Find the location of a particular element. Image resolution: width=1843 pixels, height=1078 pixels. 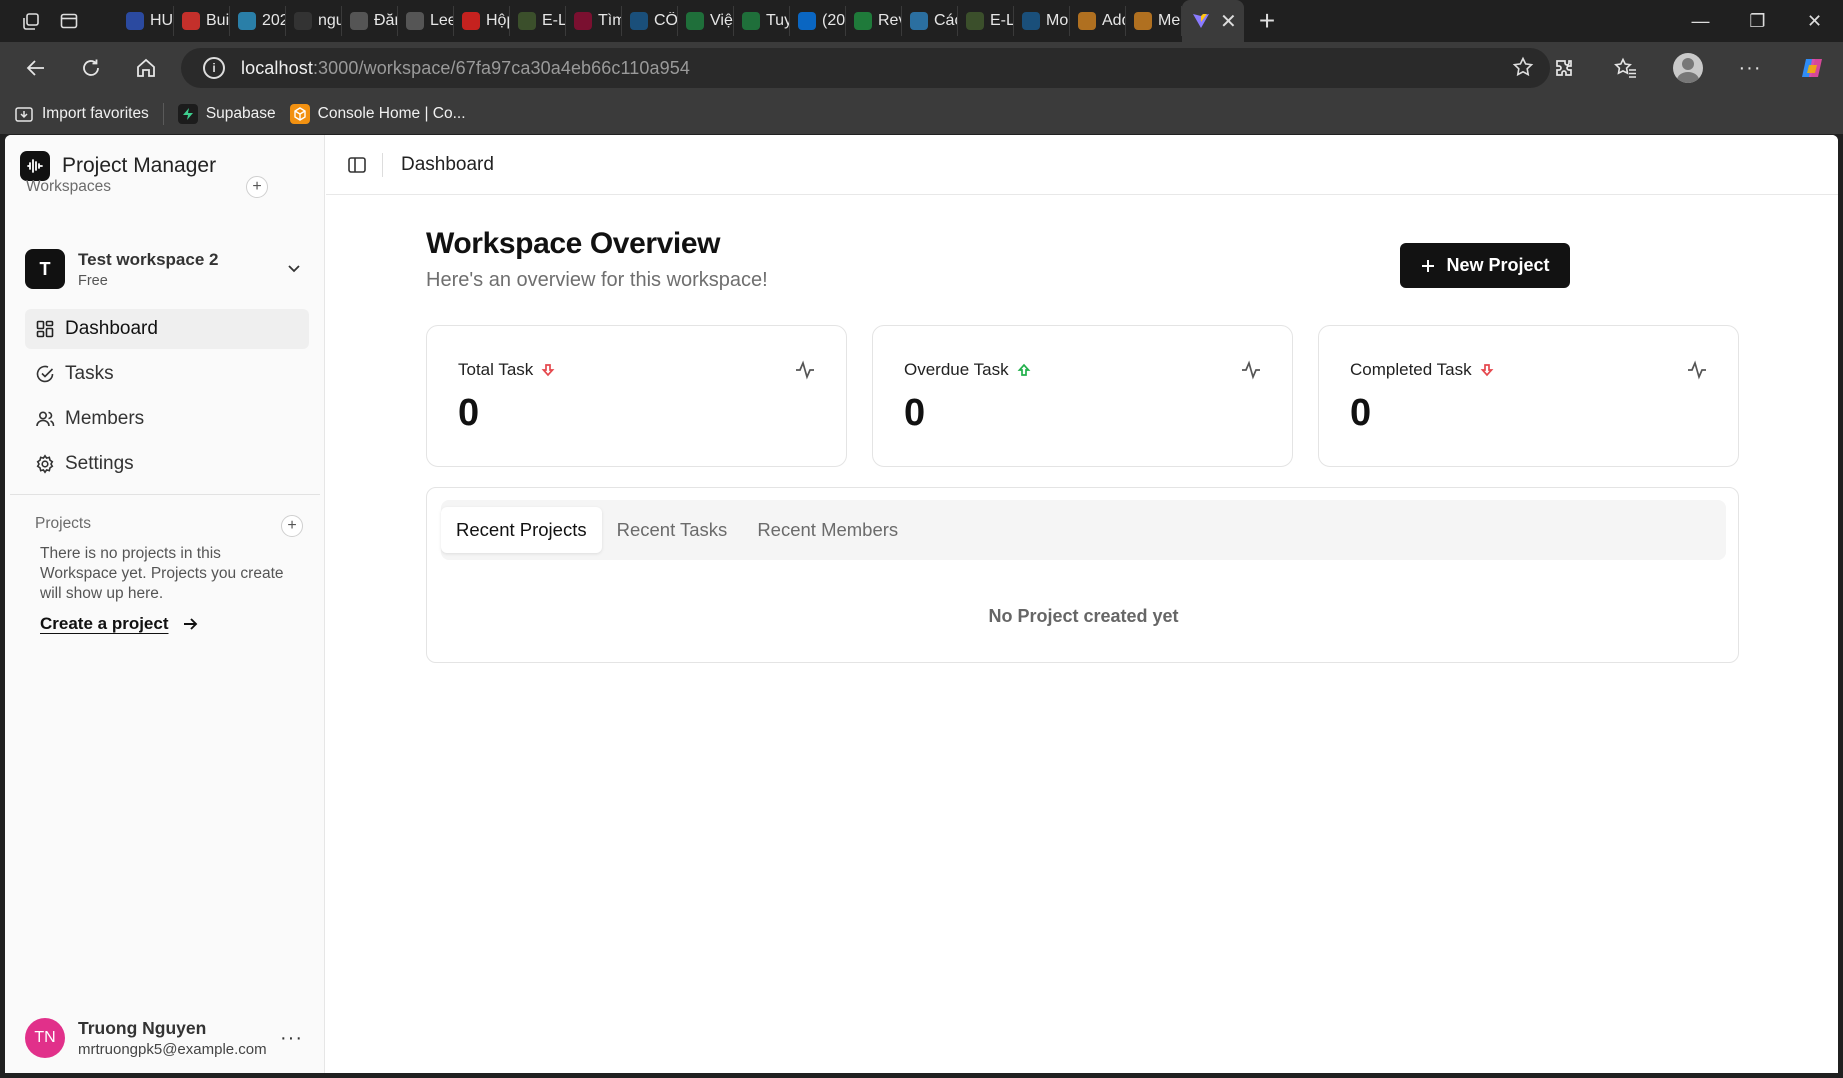

browser-tab: Việc is located at coordinates (706, 21).